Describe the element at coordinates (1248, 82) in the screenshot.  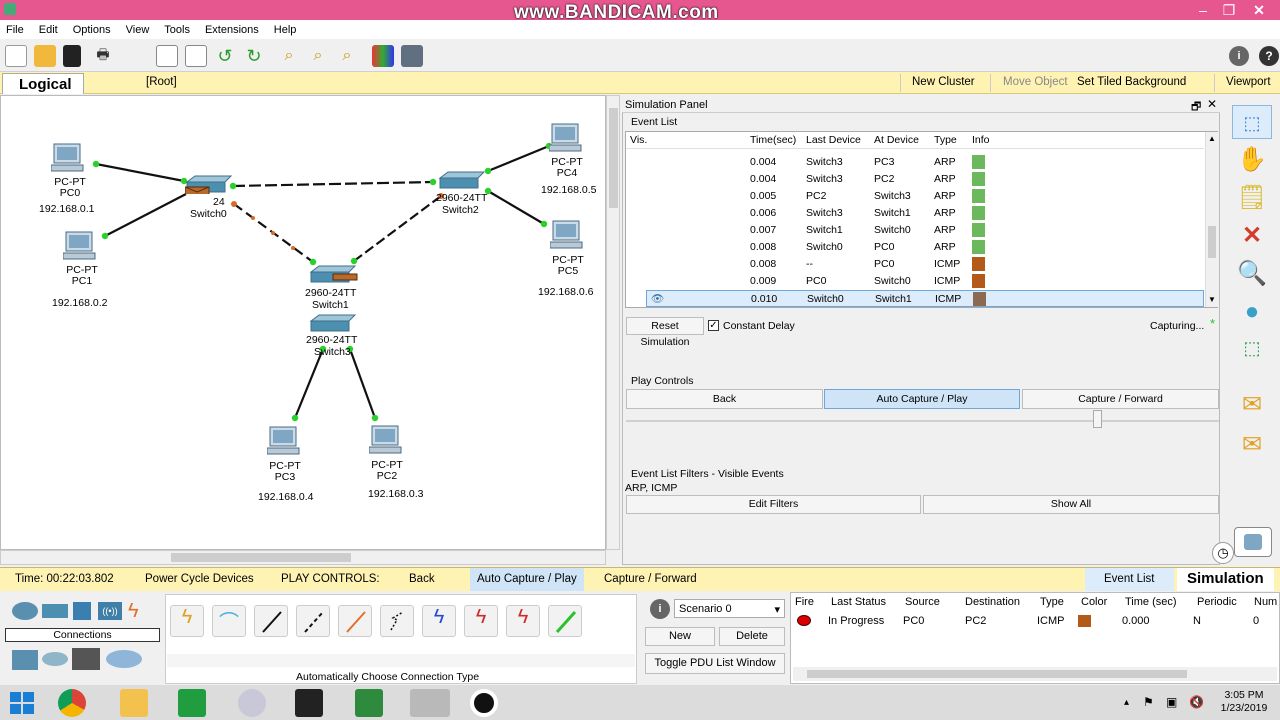
I see `viewport-button: Viewport` at that location.